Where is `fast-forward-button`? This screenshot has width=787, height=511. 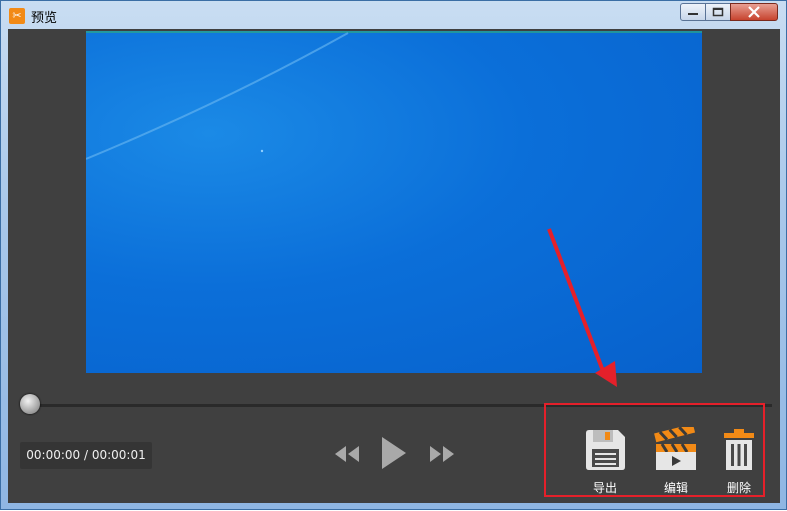
fast-forward-button is located at coordinates (442, 456).